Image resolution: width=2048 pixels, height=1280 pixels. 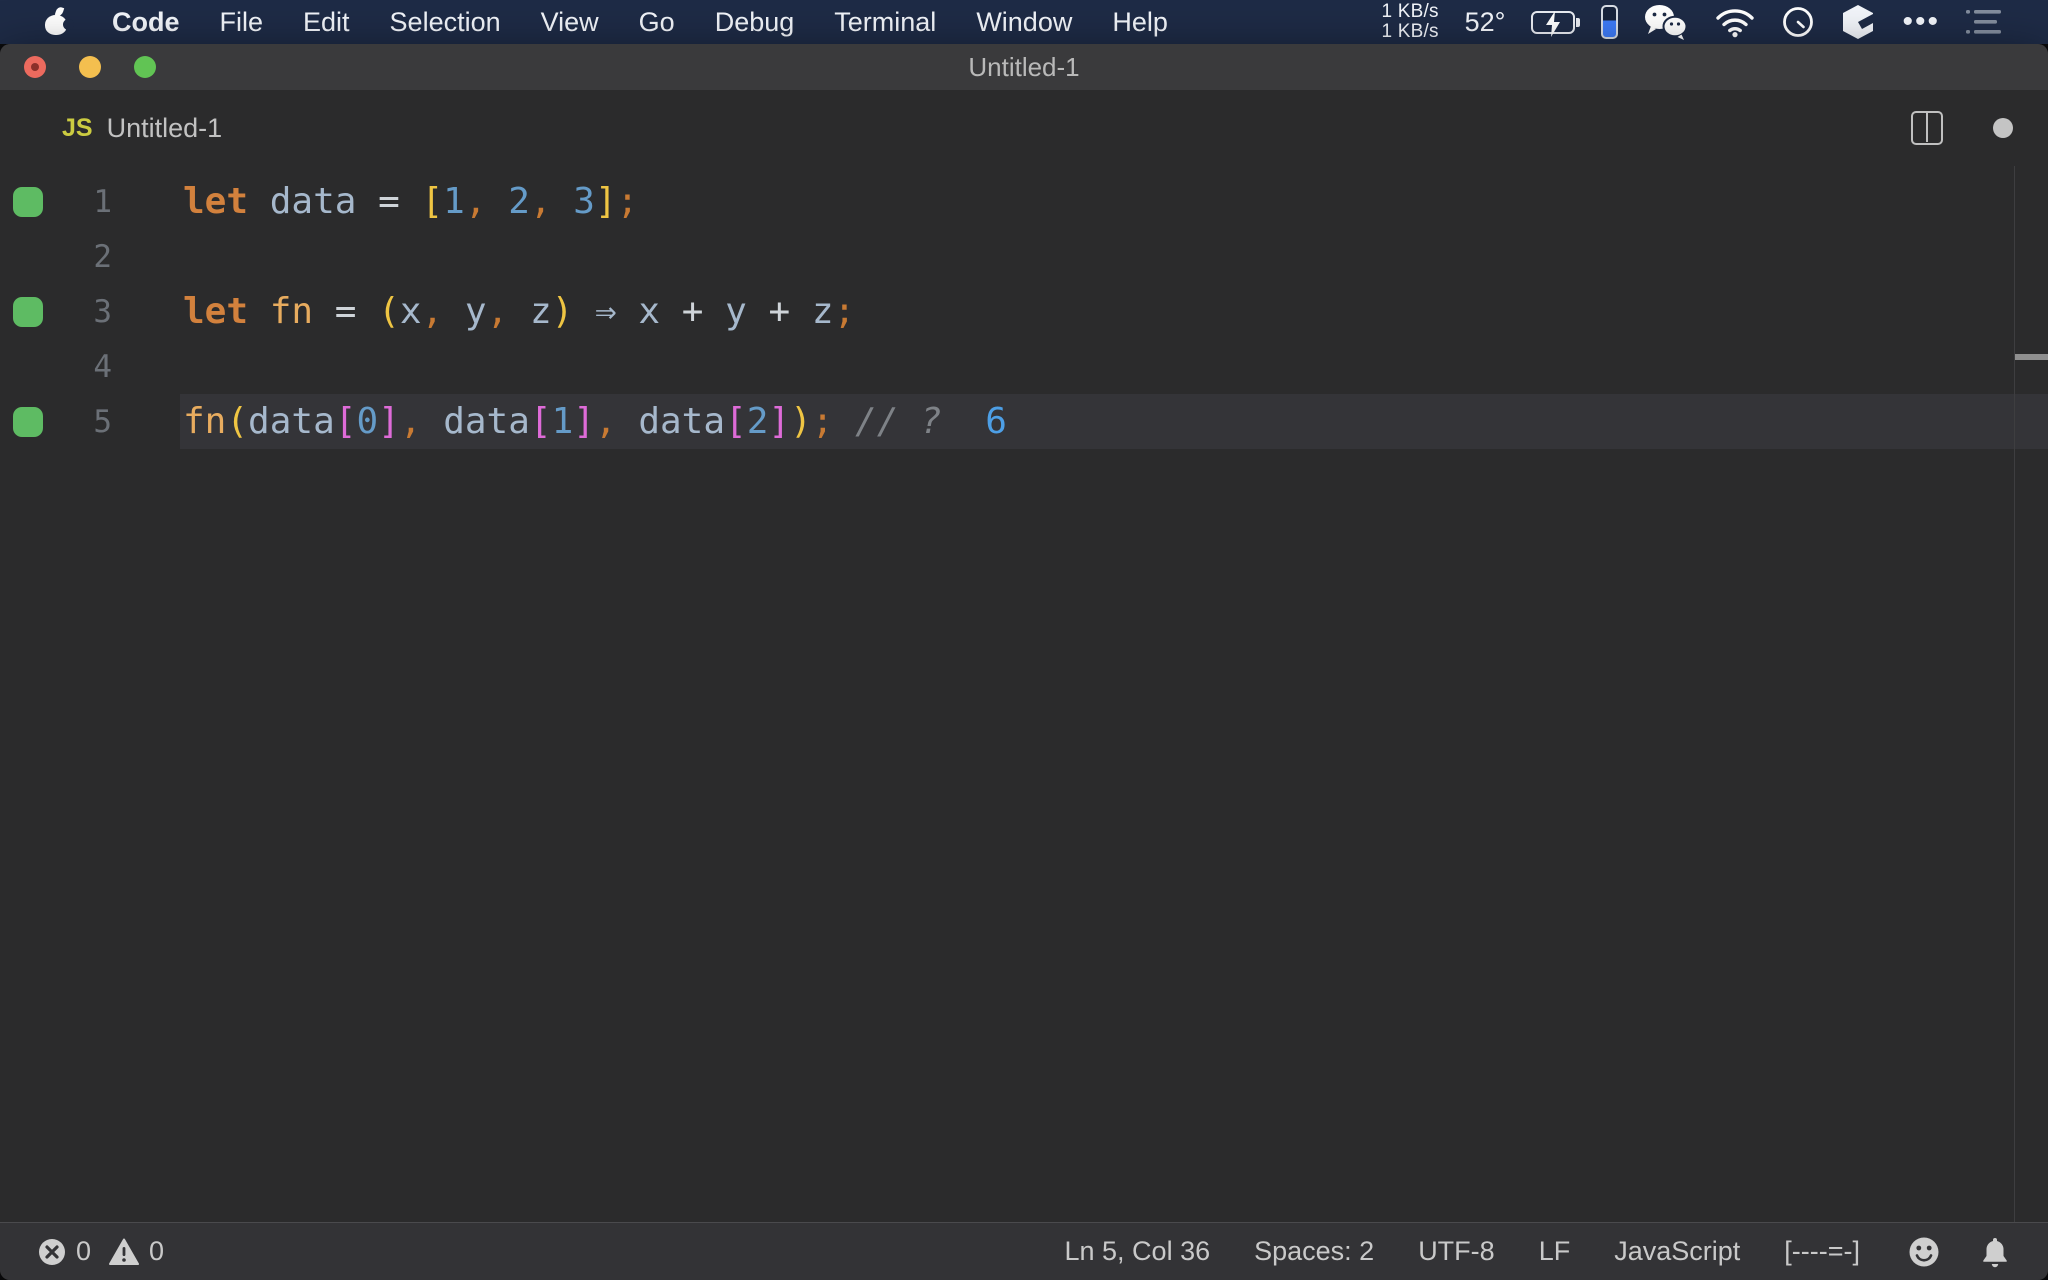 I want to click on close-button, so click(x=35, y=67).